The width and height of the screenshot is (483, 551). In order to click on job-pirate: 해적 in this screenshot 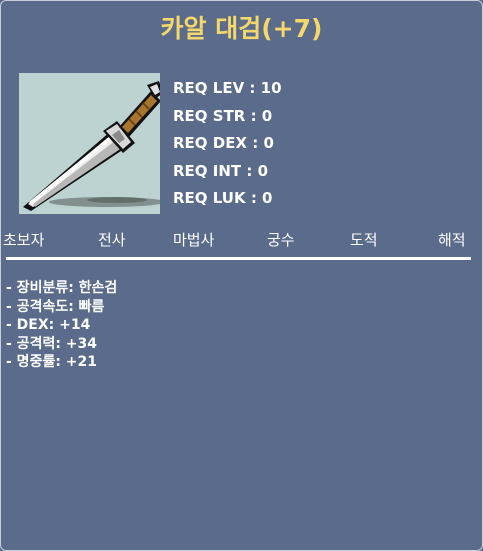, I will do `click(452, 240)`.